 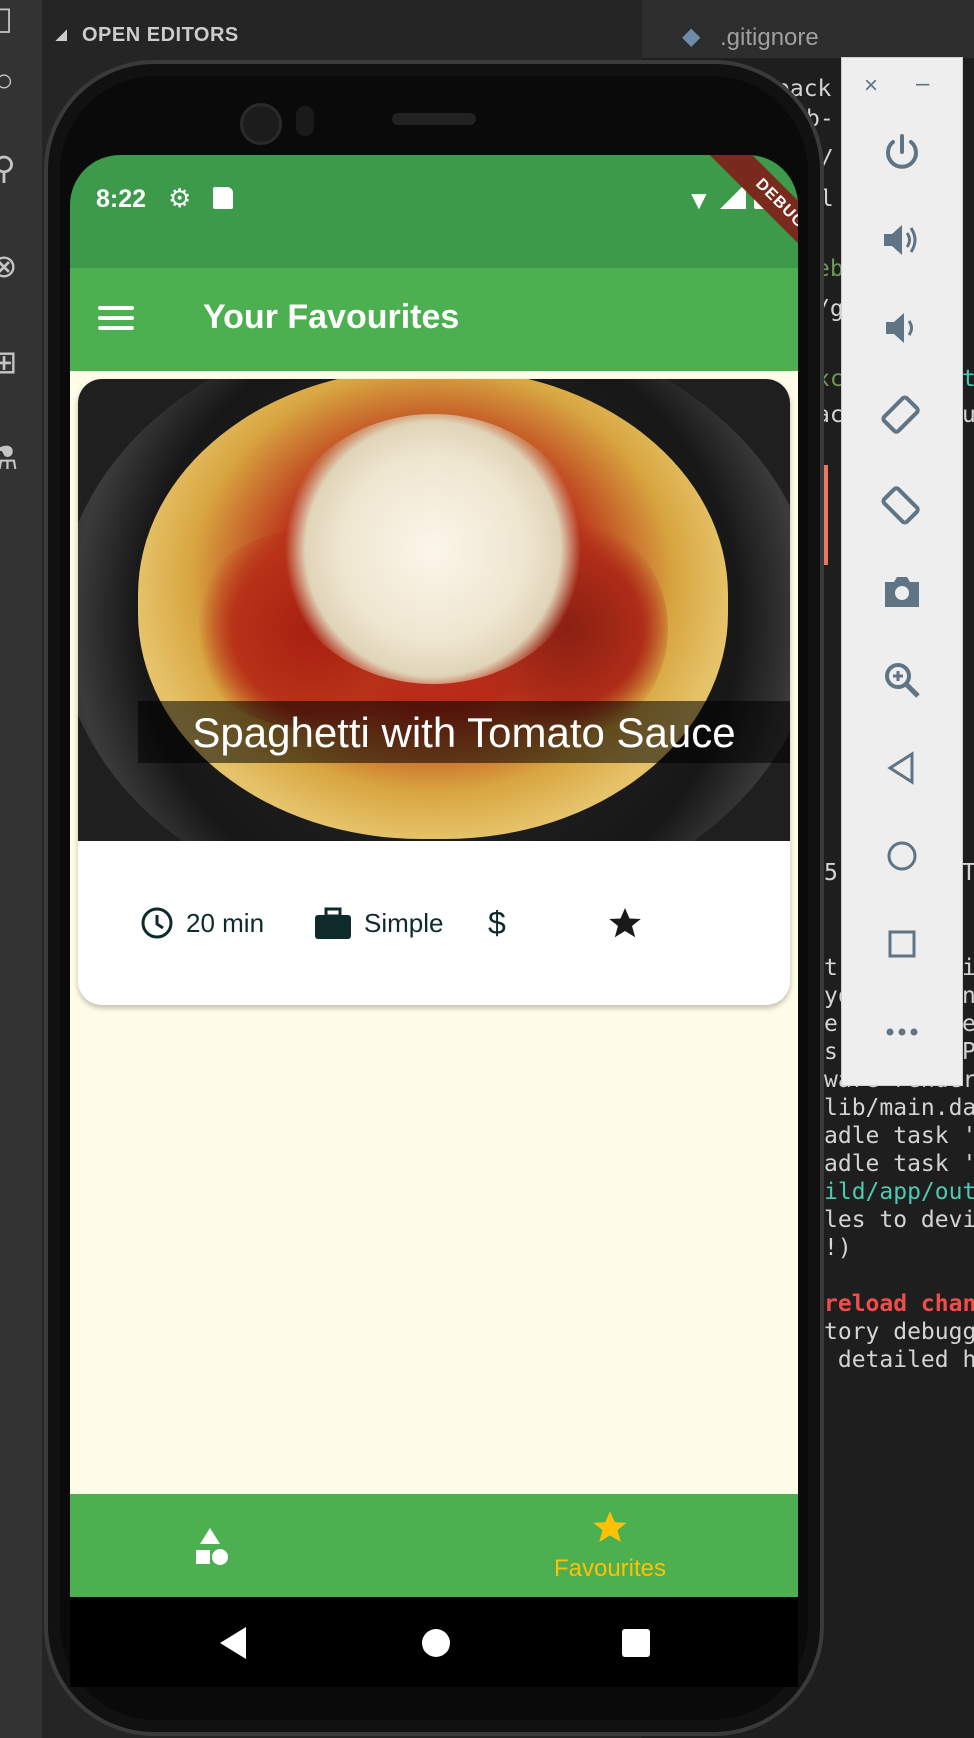 I want to click on minimize-icon: –, so click(x=922, y=84).